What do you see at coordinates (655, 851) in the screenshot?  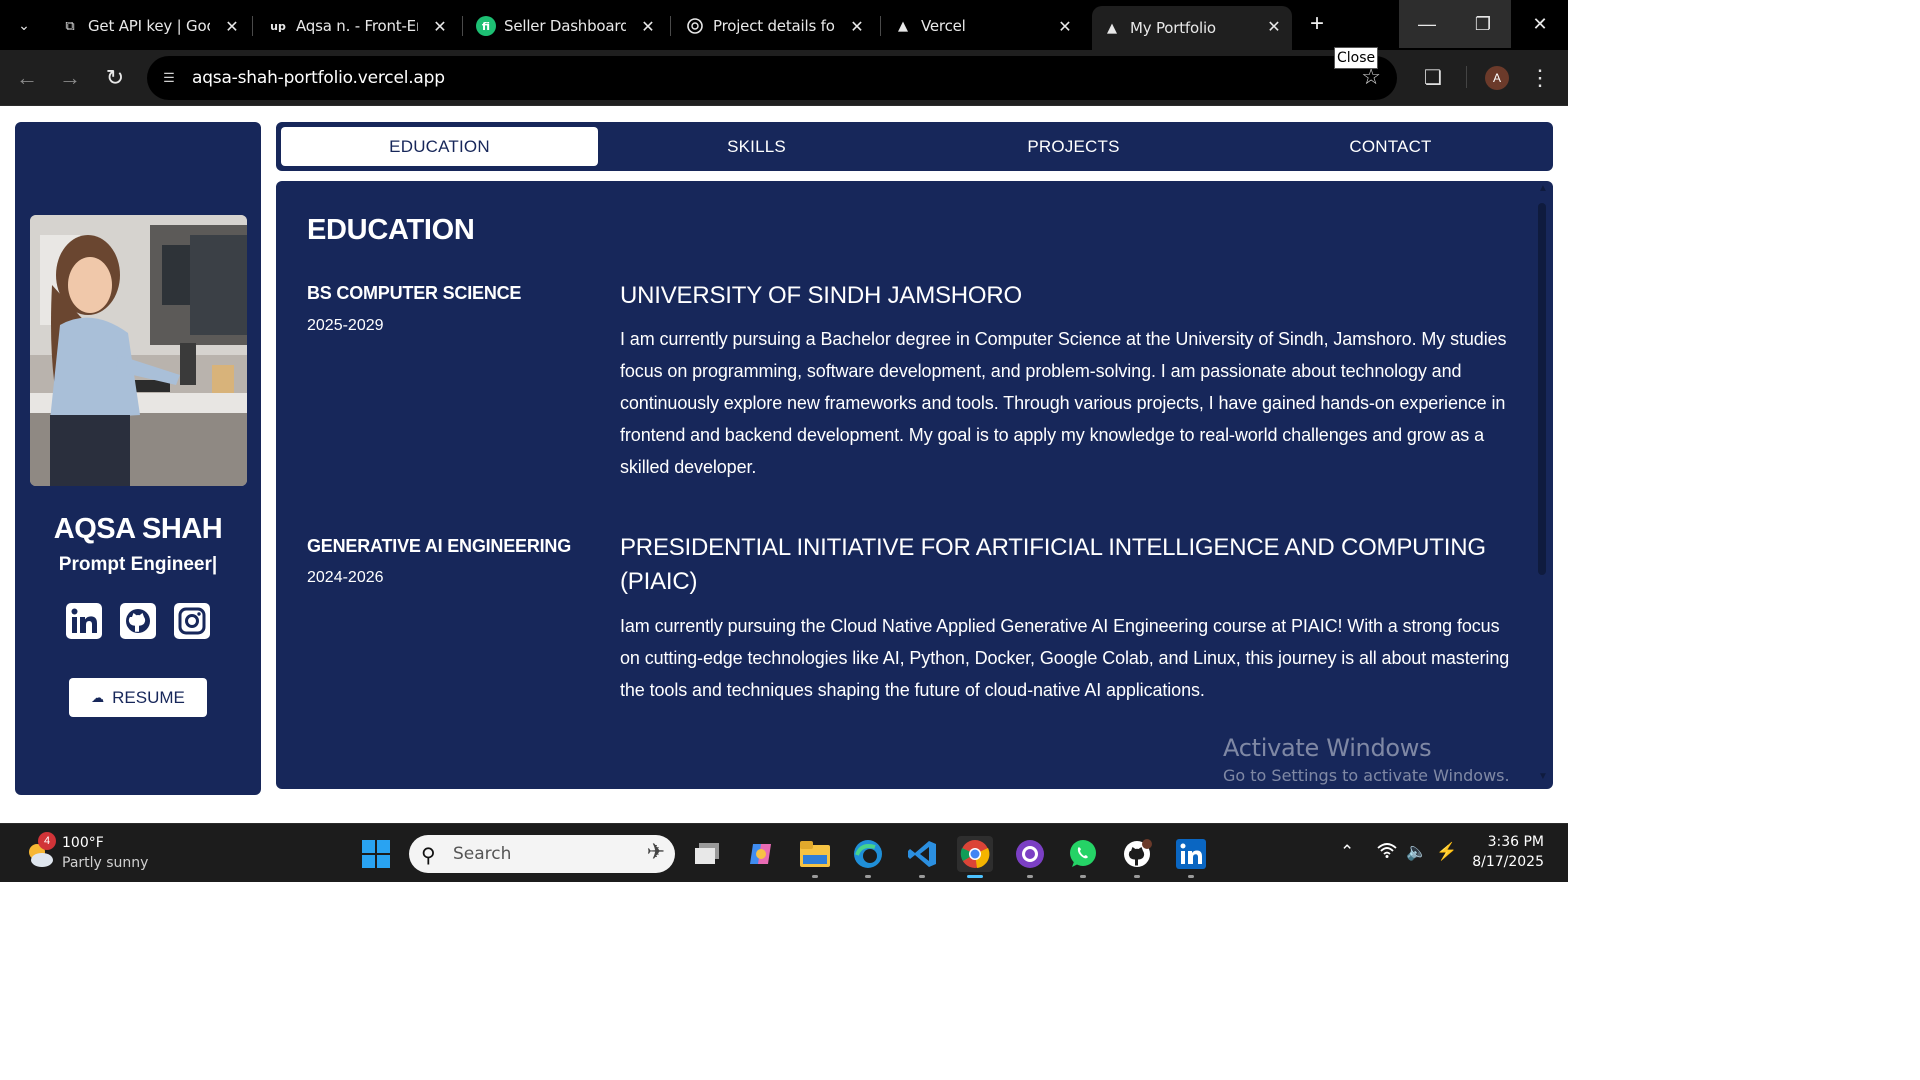 I see `search-highlight-icon: ✈` at bounding box center [655, 851].